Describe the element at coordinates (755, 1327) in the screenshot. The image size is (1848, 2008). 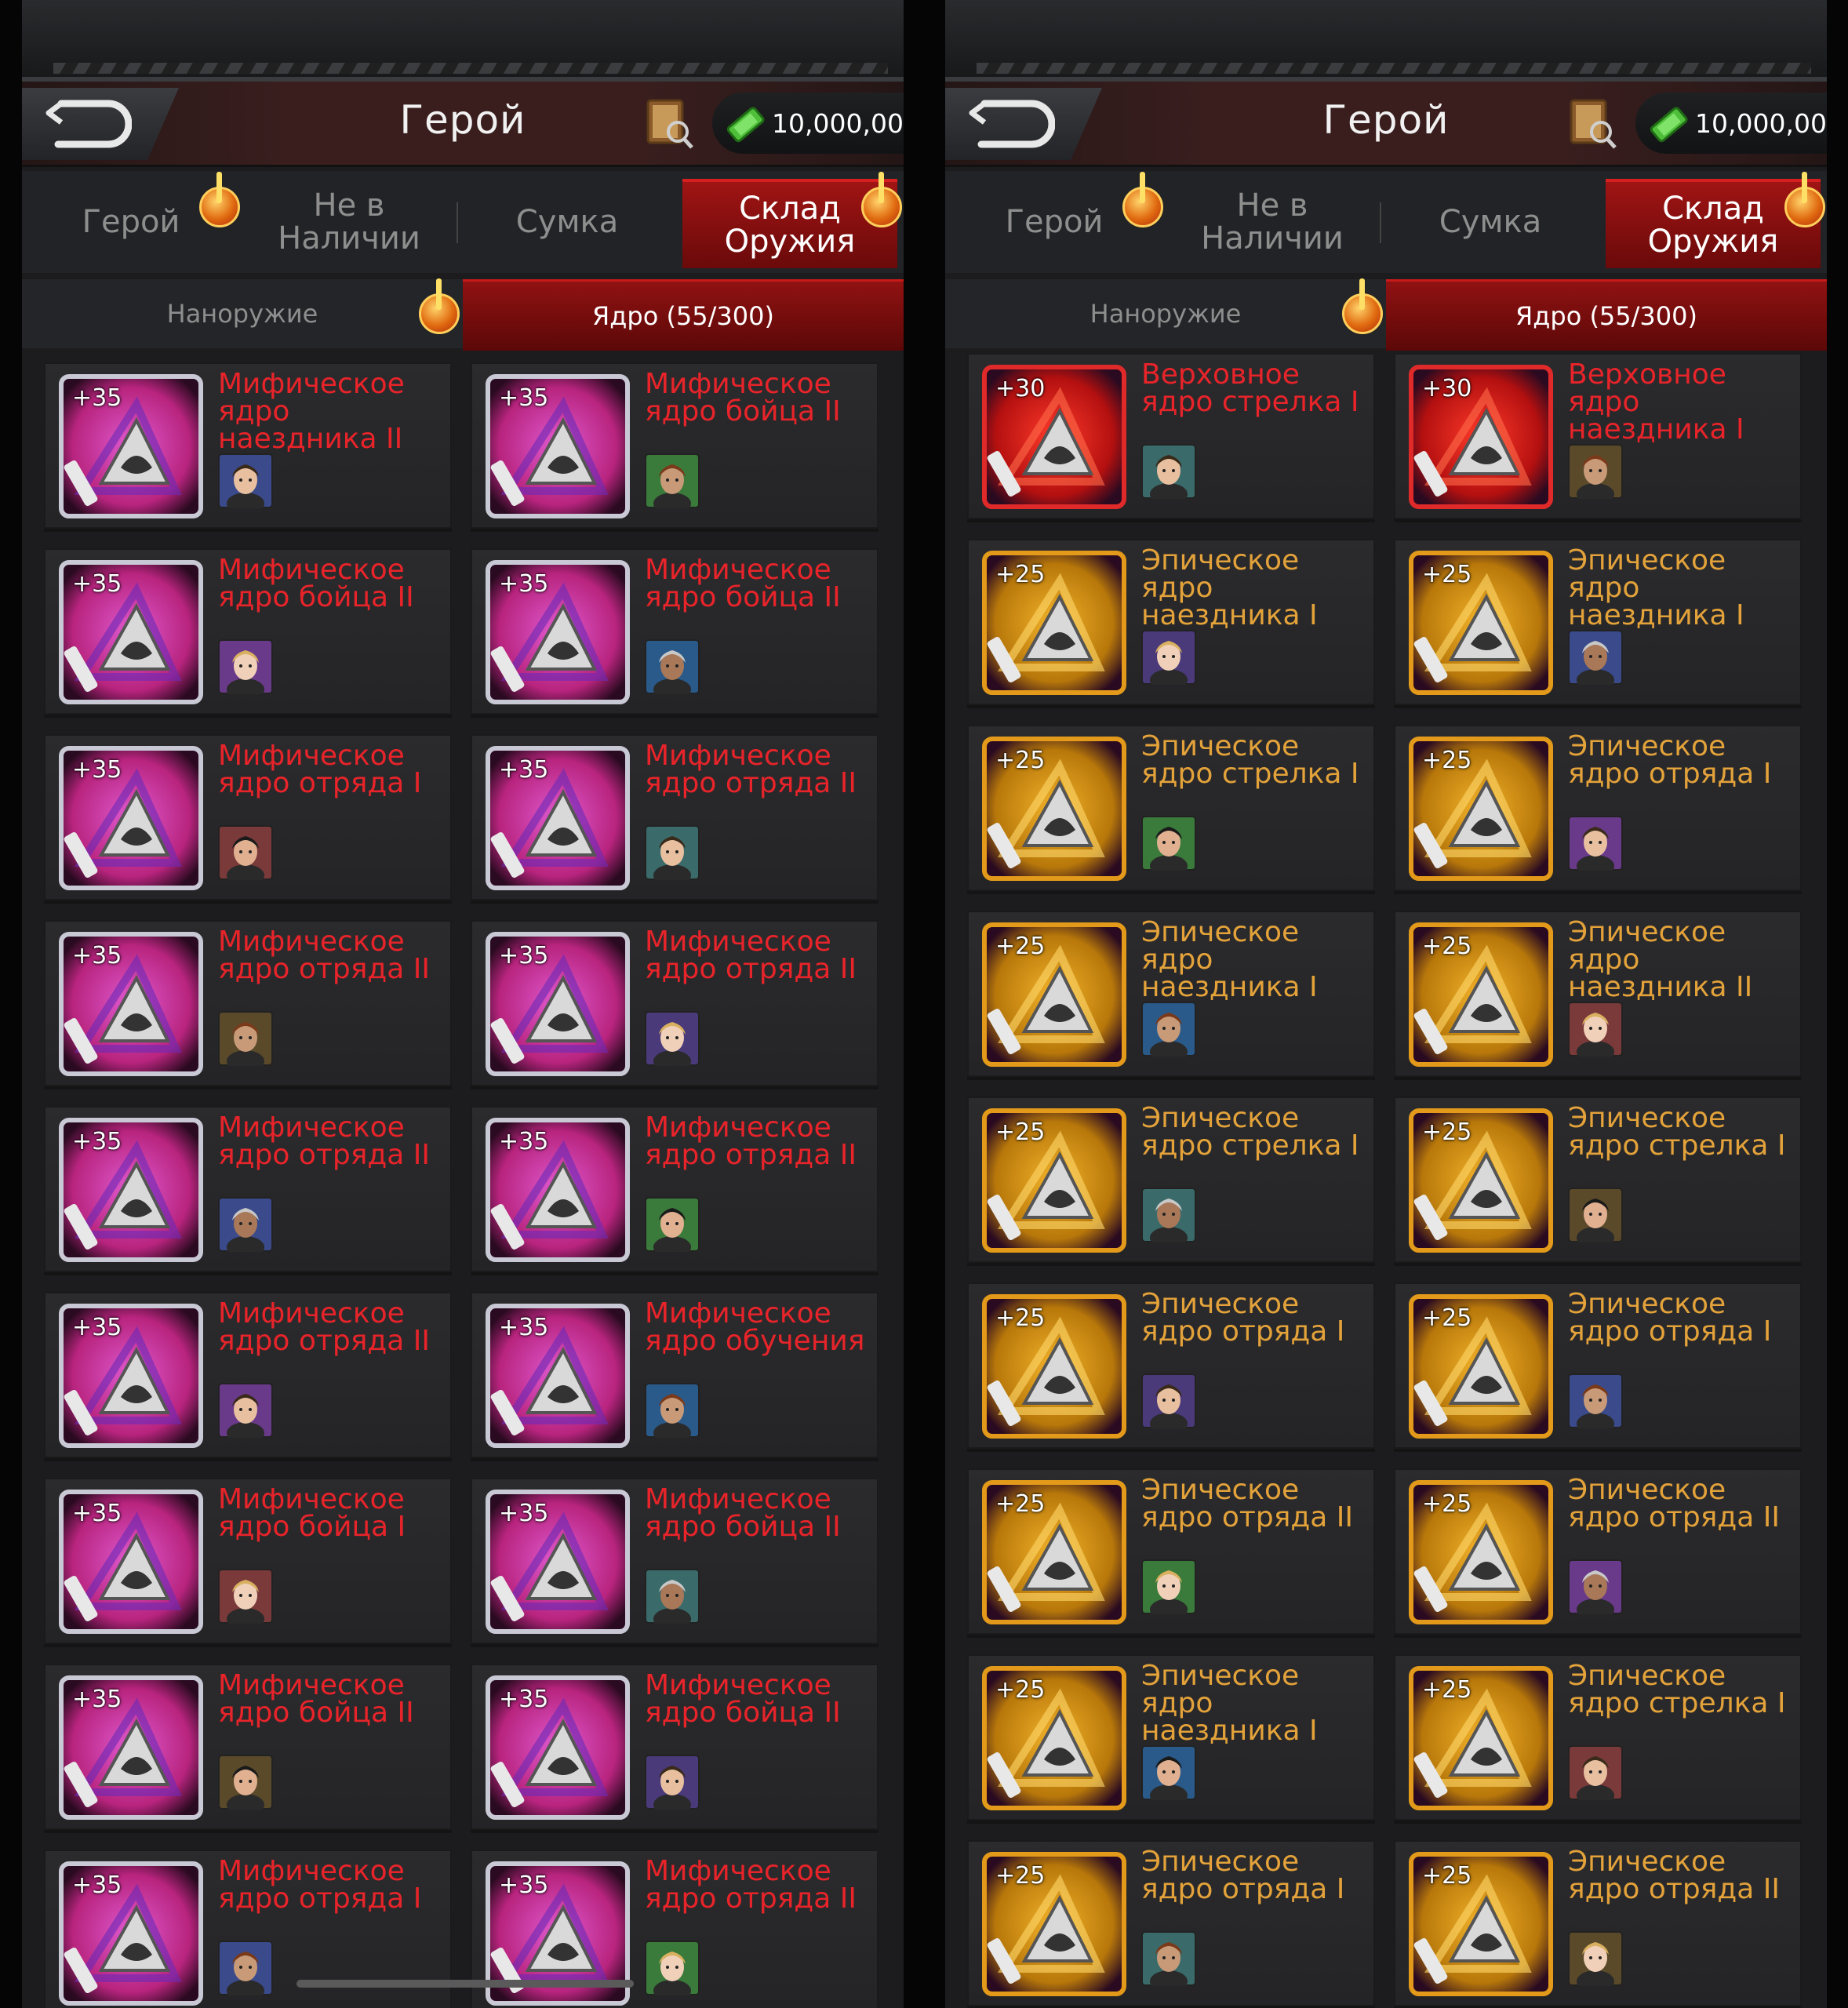
I see `core-name: Мифическое ядро обучения` at that location.